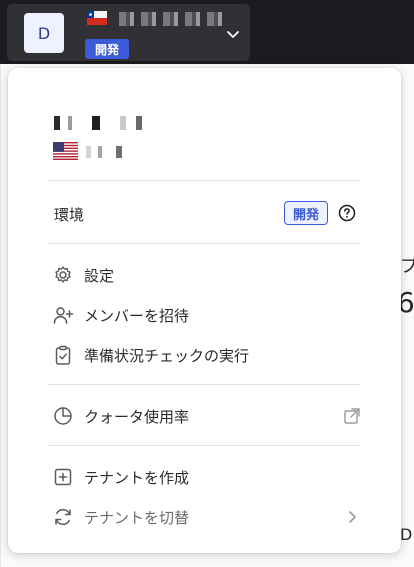  Describe the element at coordinates (167, 355) in the screenshot. I see `menu-item-label: 準備状況チェックの実行` at that location.